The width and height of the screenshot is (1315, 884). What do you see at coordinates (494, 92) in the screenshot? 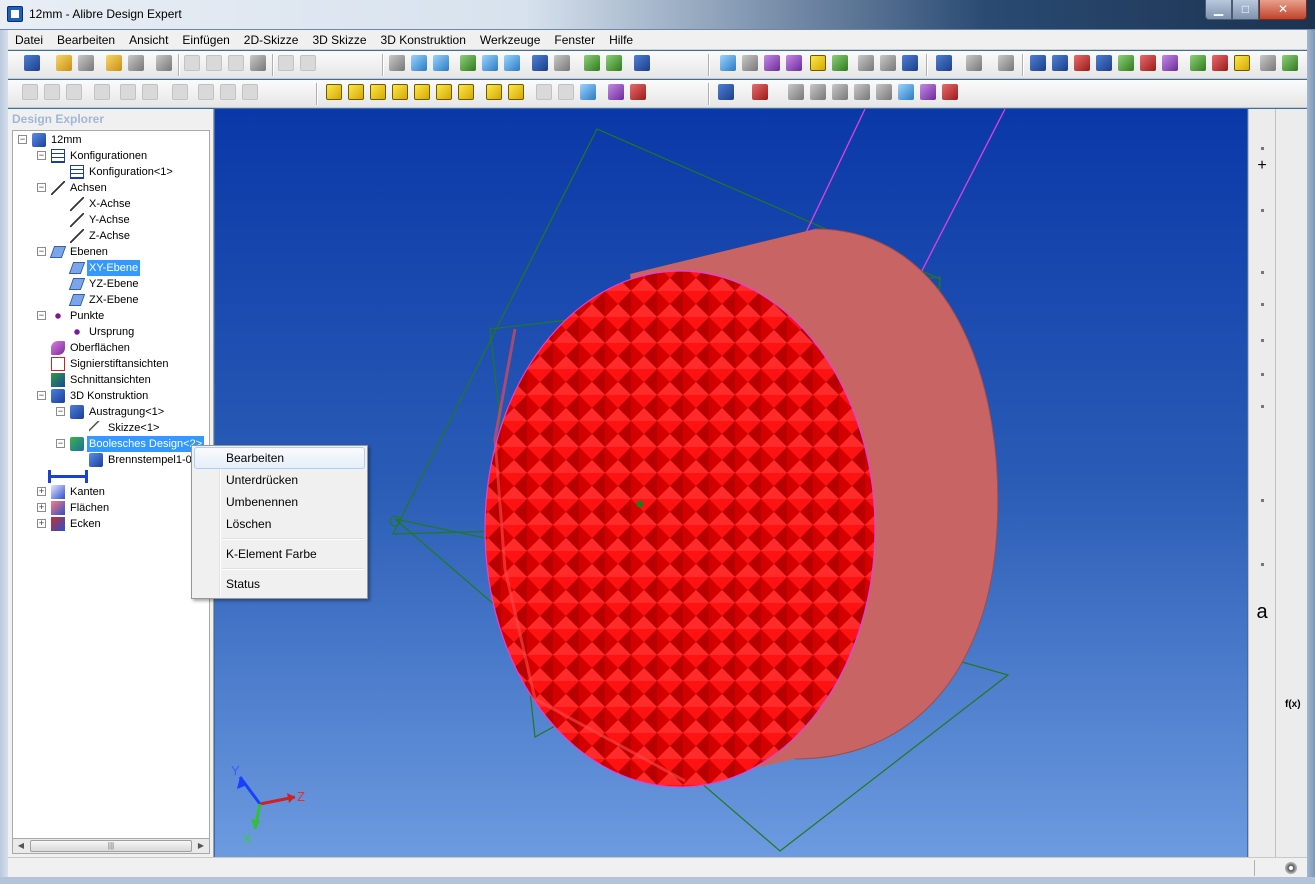
I see `normal-to-icon` at bounding box center [494, 92].